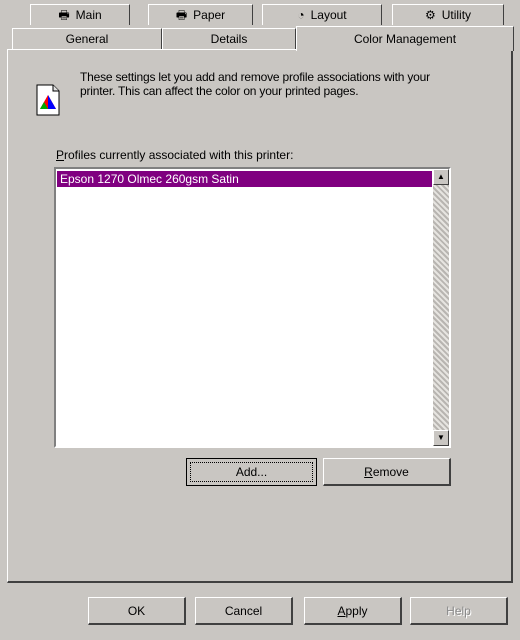  Describe the element at coordinates (341, 610) in the screenshot. I see `apply-button-mnemonic: A` at that location.